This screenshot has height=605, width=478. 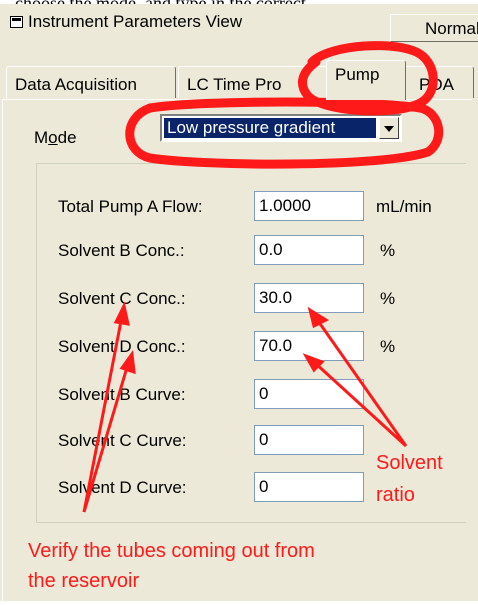 What do you see at coordinates (309, 487) in the screenshot?
I see `solvent-d-curve-field: 0` at bounding box center [309, 487].